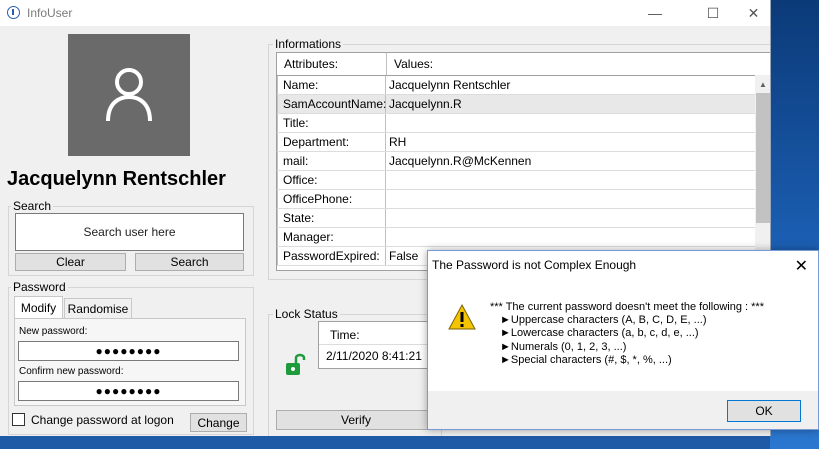  I want to click on attribute-cell: mail:, so click(331, 161).